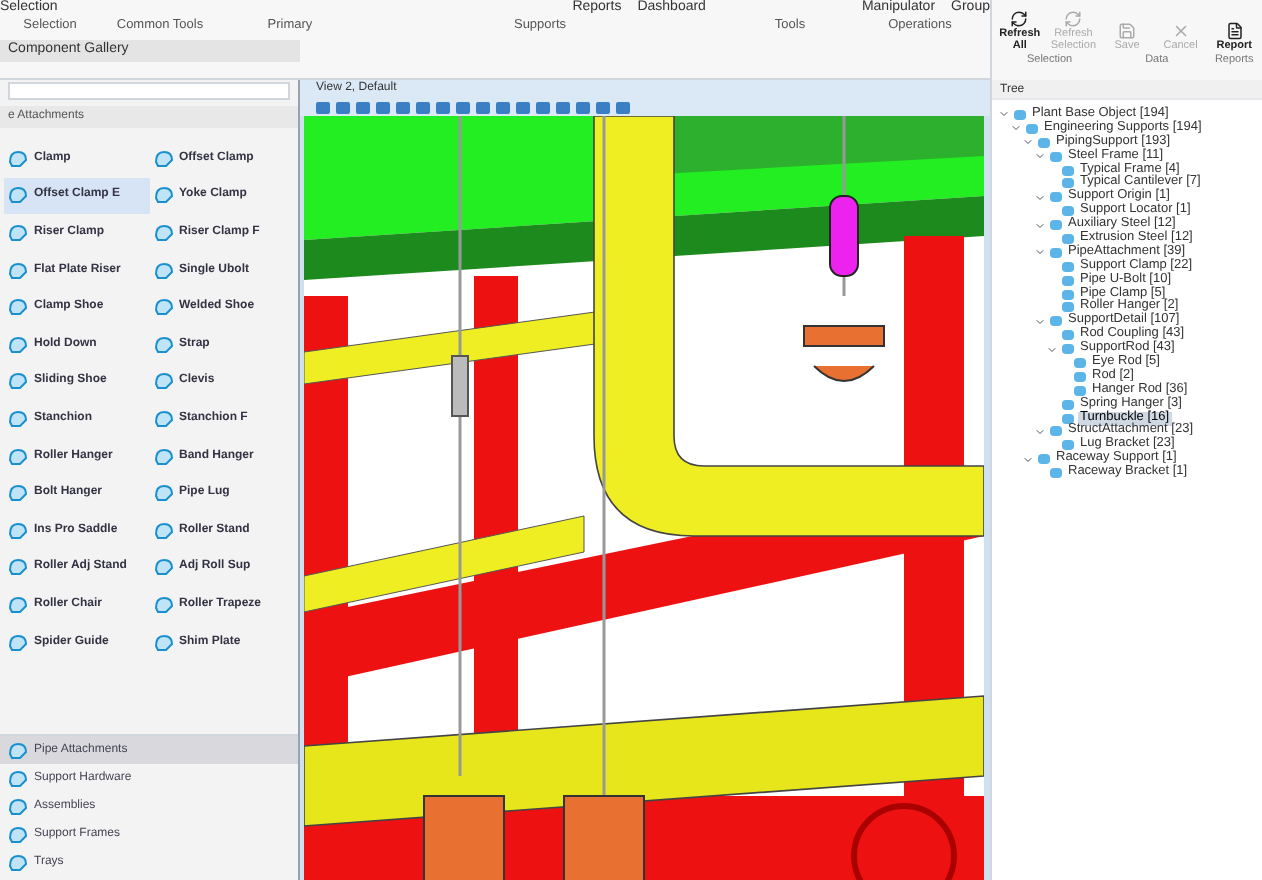  Describe the element at coordinates (1126, 31) in the screenshot. I see `save-icon` at that location.